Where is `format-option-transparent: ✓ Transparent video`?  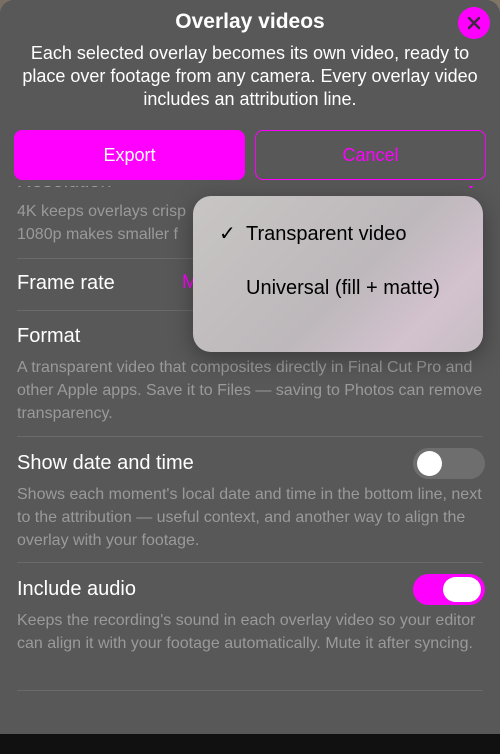 format-option-transparent: ✓ Transparent video is located at coordinates (338, 236).